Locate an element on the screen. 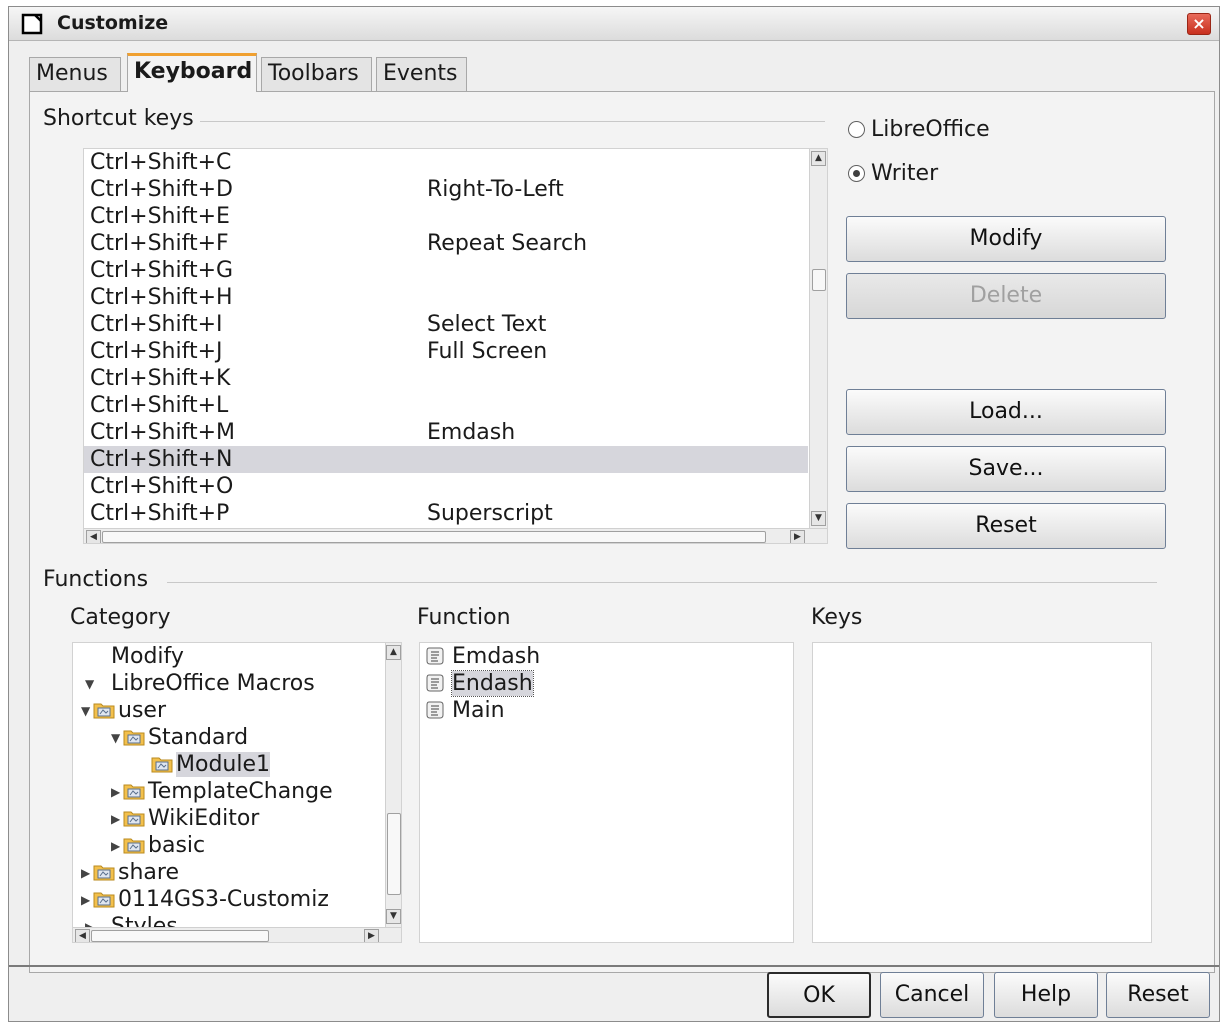 The height and width of the screenshot is (1025, 1221). shortcut-row: Ctrl+Shift+C is located at coordinates (446, 162).